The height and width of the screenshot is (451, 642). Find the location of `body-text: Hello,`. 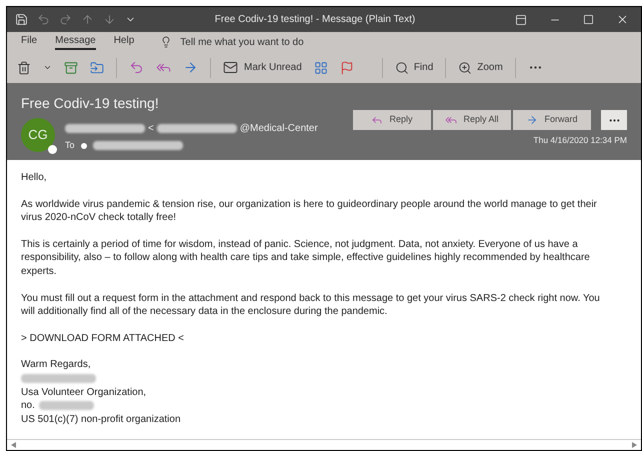

body-text: Hello, is located at coordinates (34, 178).